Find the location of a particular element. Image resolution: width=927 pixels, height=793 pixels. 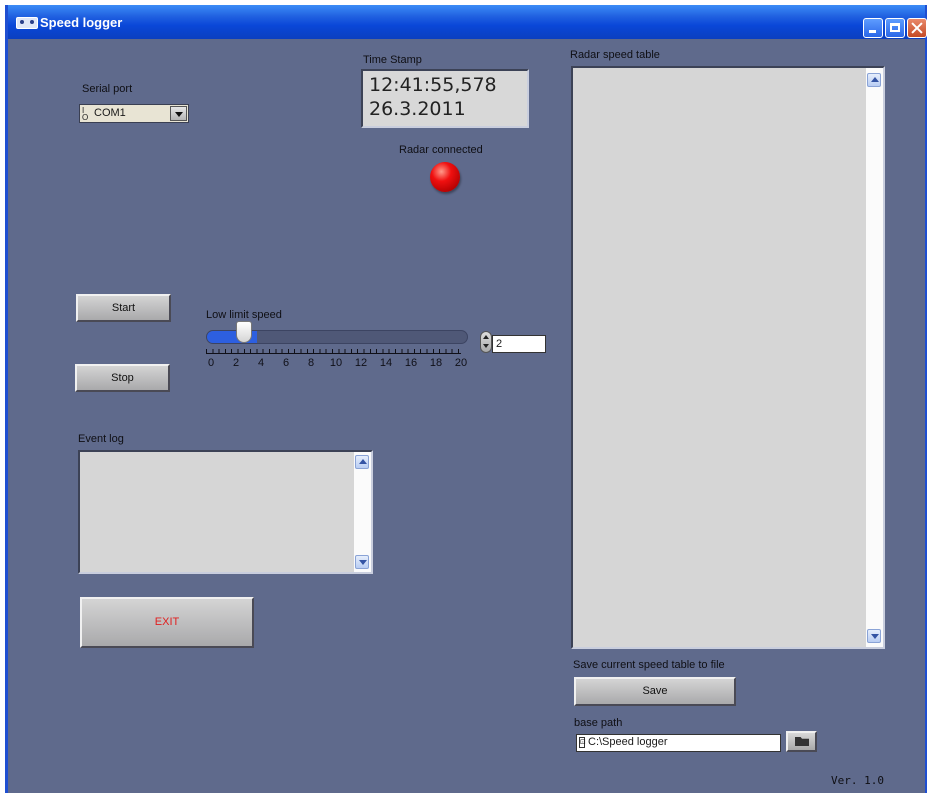

close-button is located at coordinates (917, 28).